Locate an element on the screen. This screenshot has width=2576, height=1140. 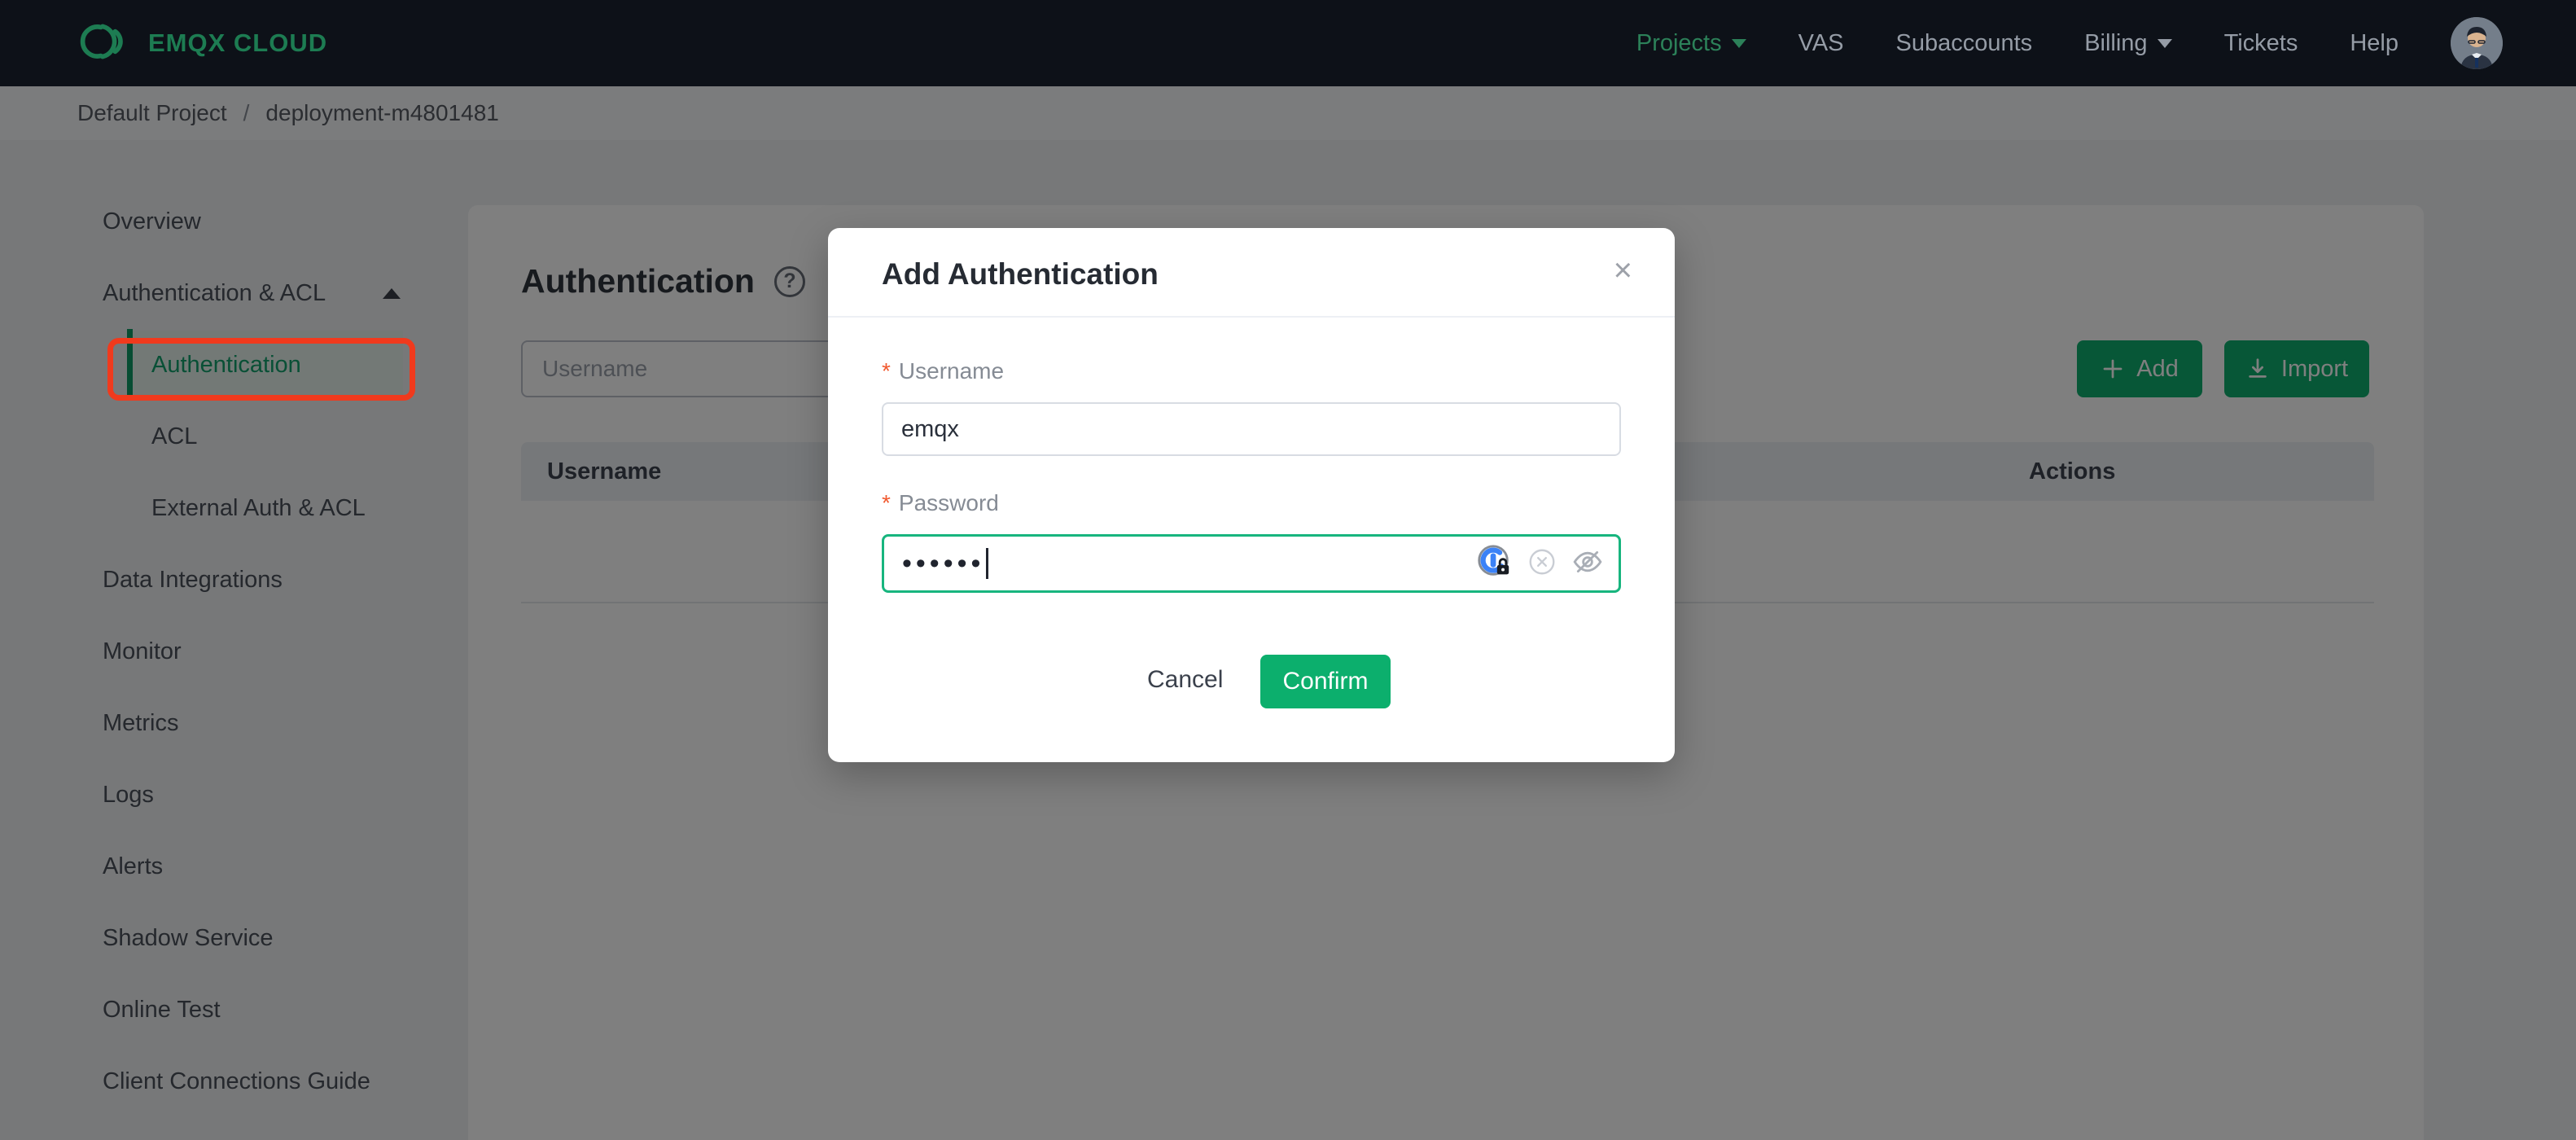
username-field-label: * Username is located at coordinates (943, 371).